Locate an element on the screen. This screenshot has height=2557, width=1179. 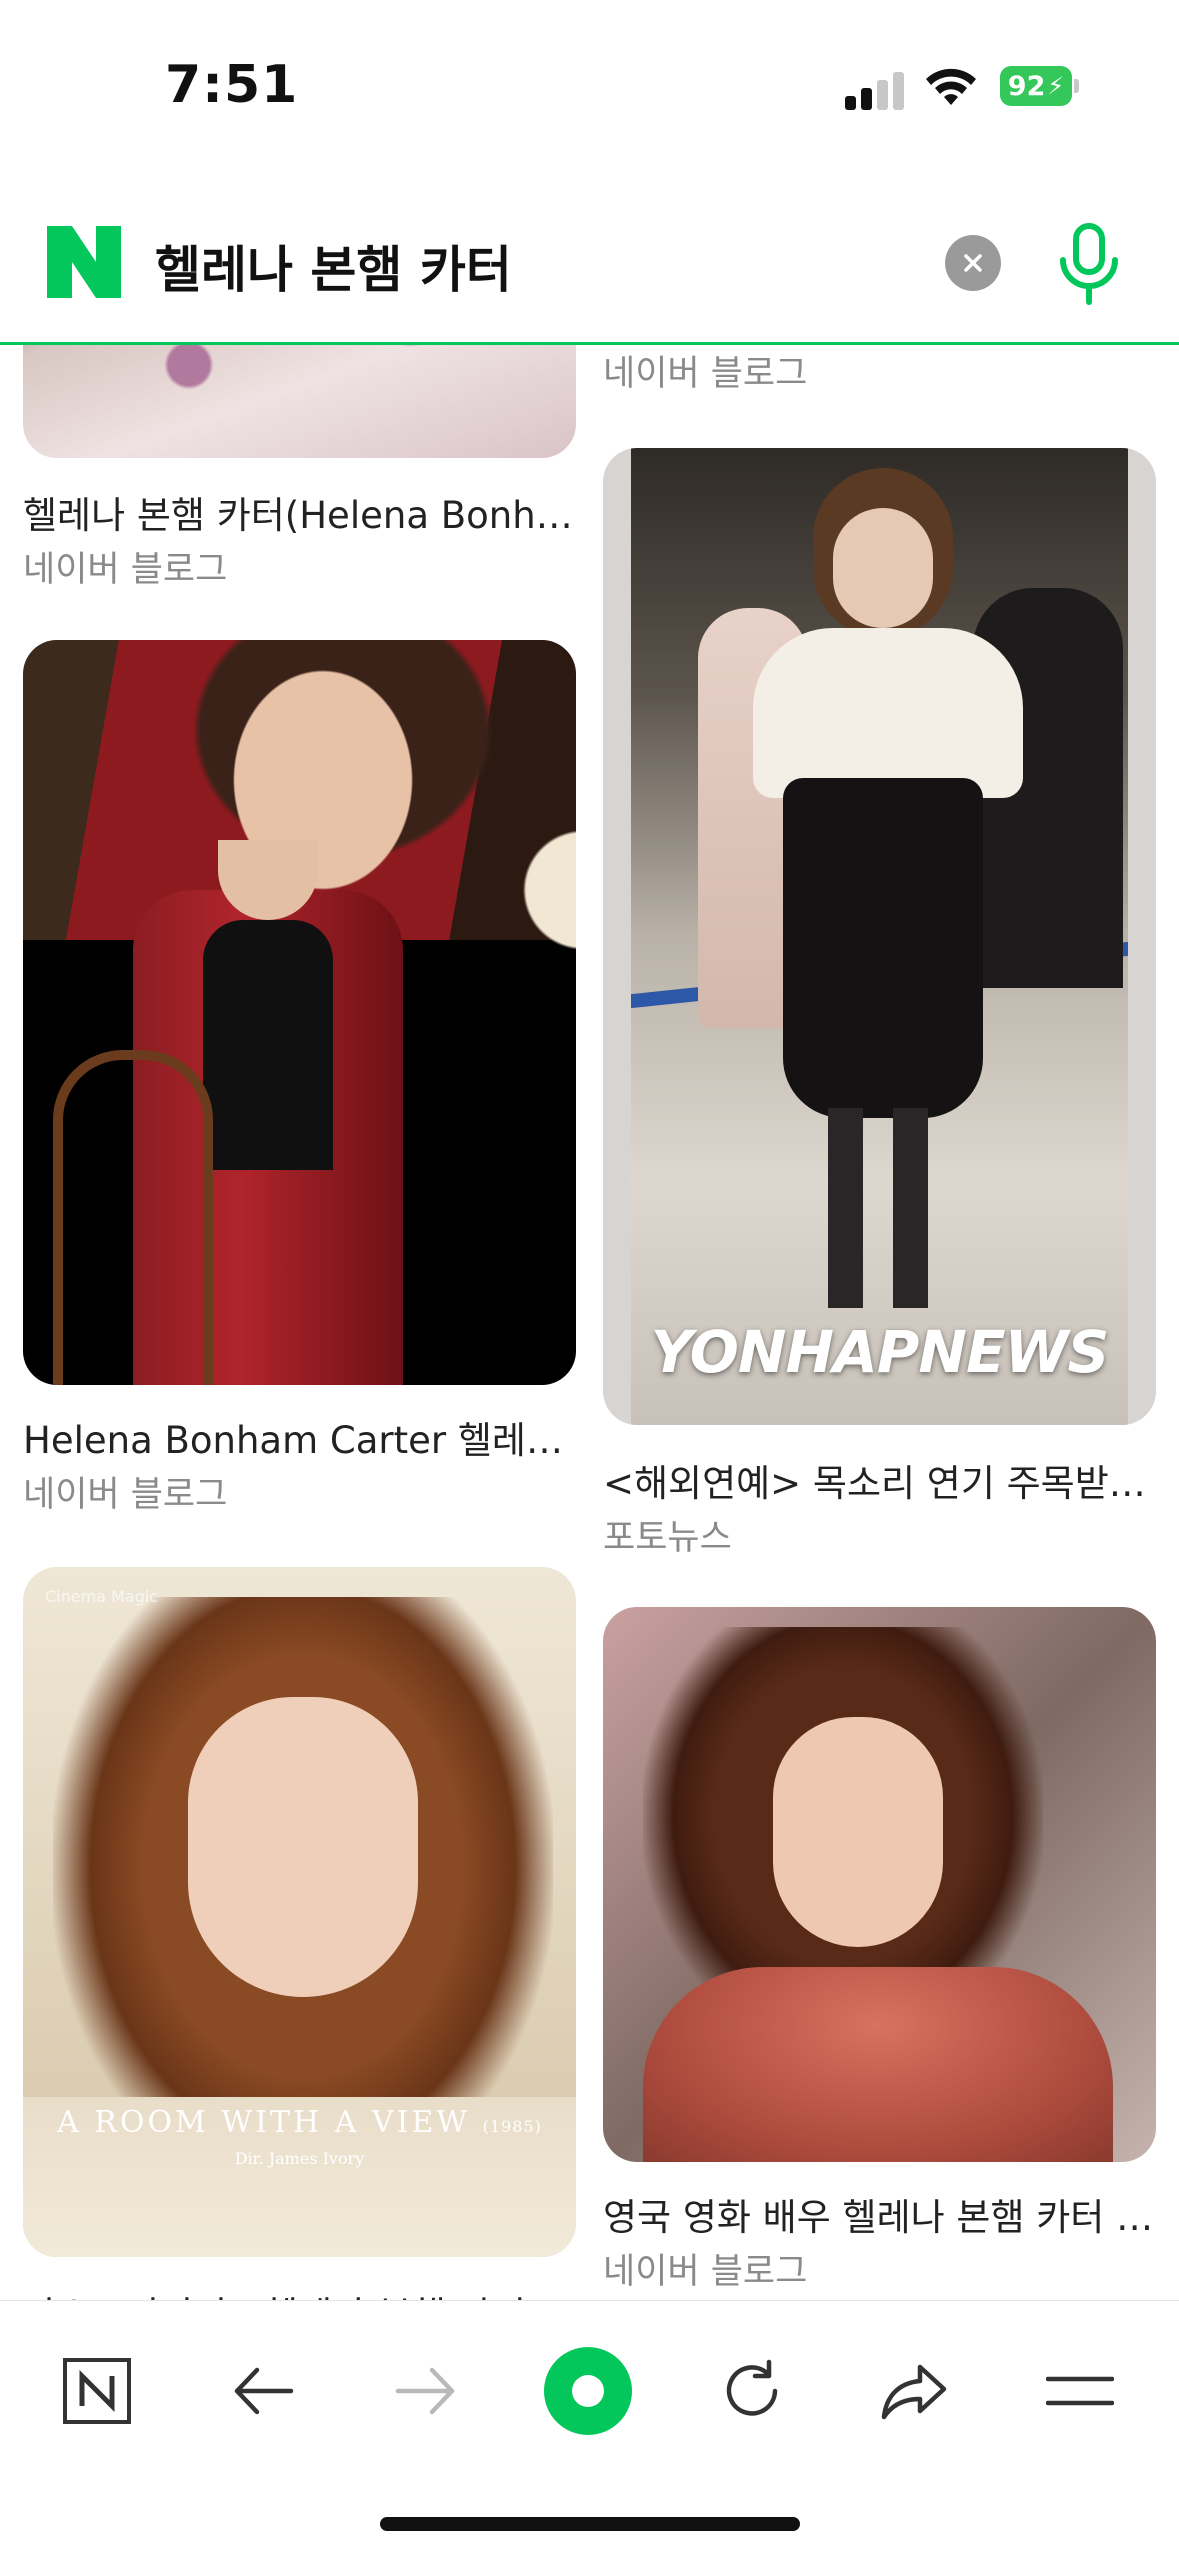
result-watermark: YONHAPNEWS is located at coordinates (880, 1352).